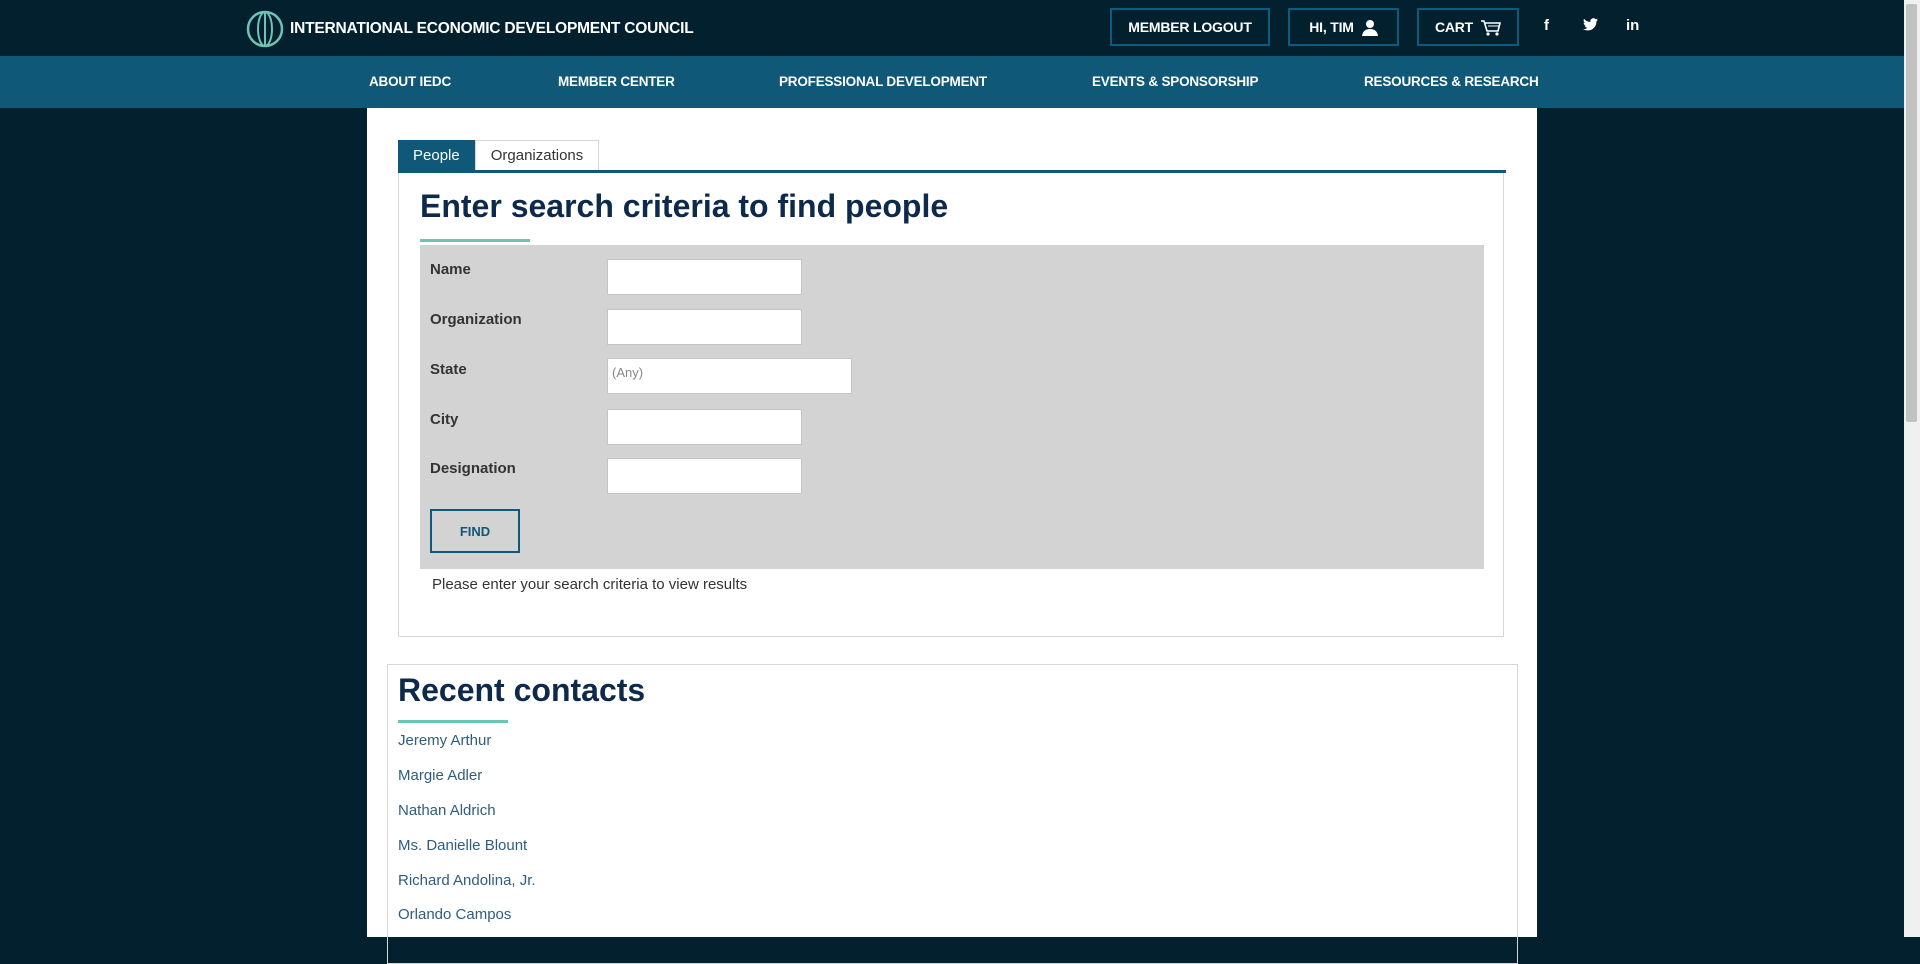  What do you see at coordinates (462, 845) in the screenshot?
I see `contact-link: Ms. Danielle Blount` at bounding box center [462, 845].